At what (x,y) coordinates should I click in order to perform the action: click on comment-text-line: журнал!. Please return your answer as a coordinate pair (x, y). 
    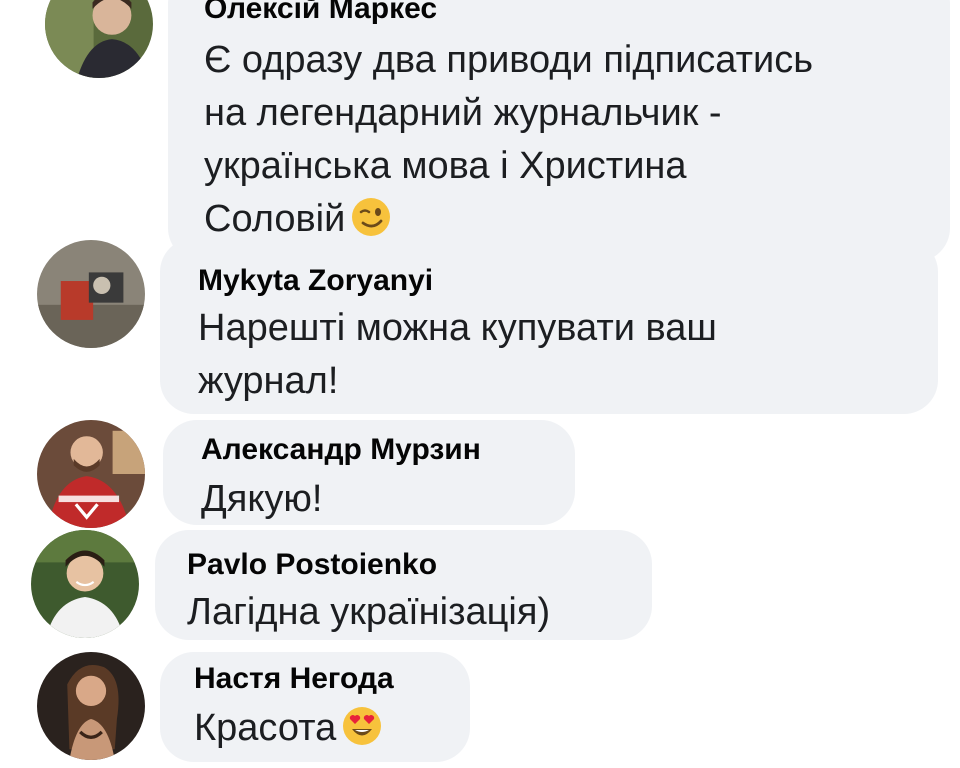
    Looking at the image, I should click on (268, 381).